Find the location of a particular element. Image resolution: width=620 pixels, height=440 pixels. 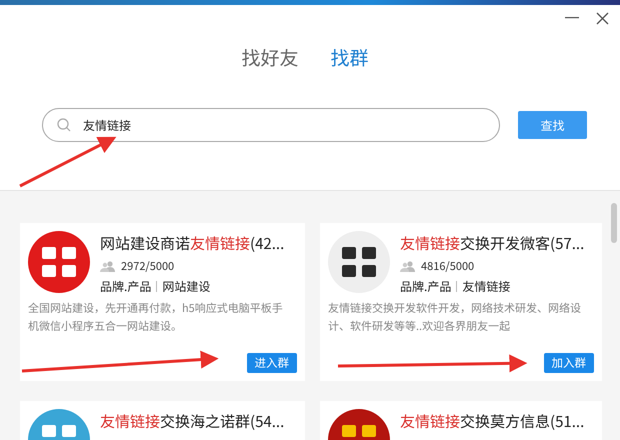

search-field: 友情链接 is located at coordinates (271, 125).